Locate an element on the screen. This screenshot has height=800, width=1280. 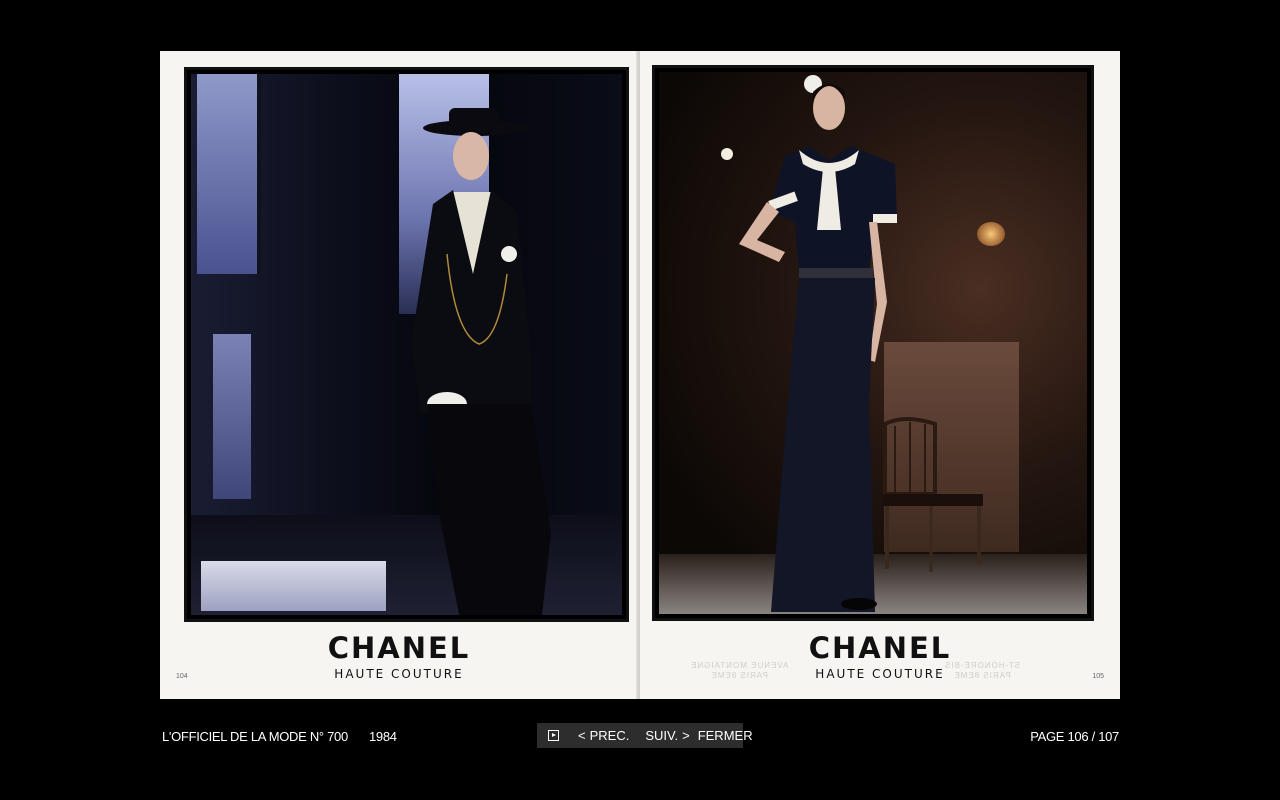
next-label: SUIV. is located at coordinates (662, 735).